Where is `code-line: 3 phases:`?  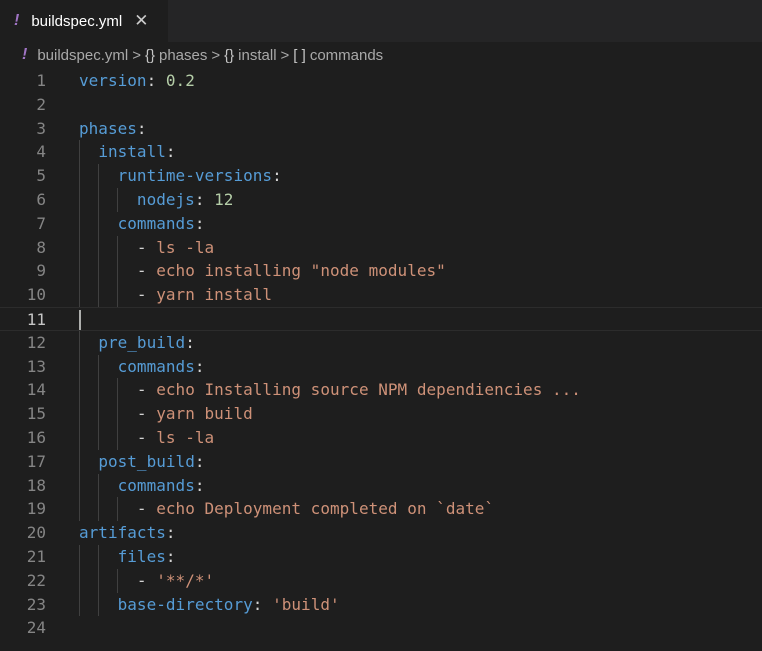 code-line: 3 phases: is located at coordinates (381, 129).